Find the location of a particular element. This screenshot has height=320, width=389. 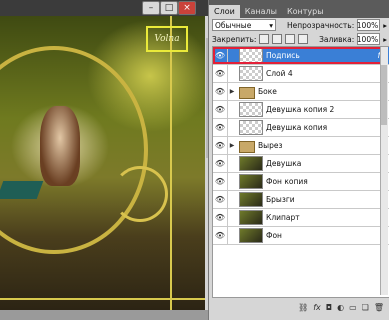

layer-name: Фон копия is located at coordinates (287, 181).